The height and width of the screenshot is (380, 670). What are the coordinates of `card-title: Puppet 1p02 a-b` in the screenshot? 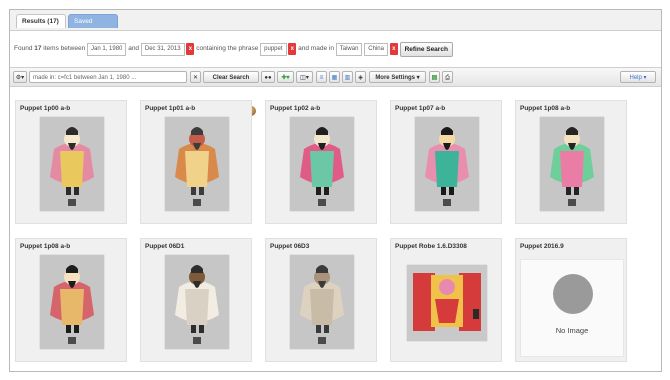 It's located at (295, 108).